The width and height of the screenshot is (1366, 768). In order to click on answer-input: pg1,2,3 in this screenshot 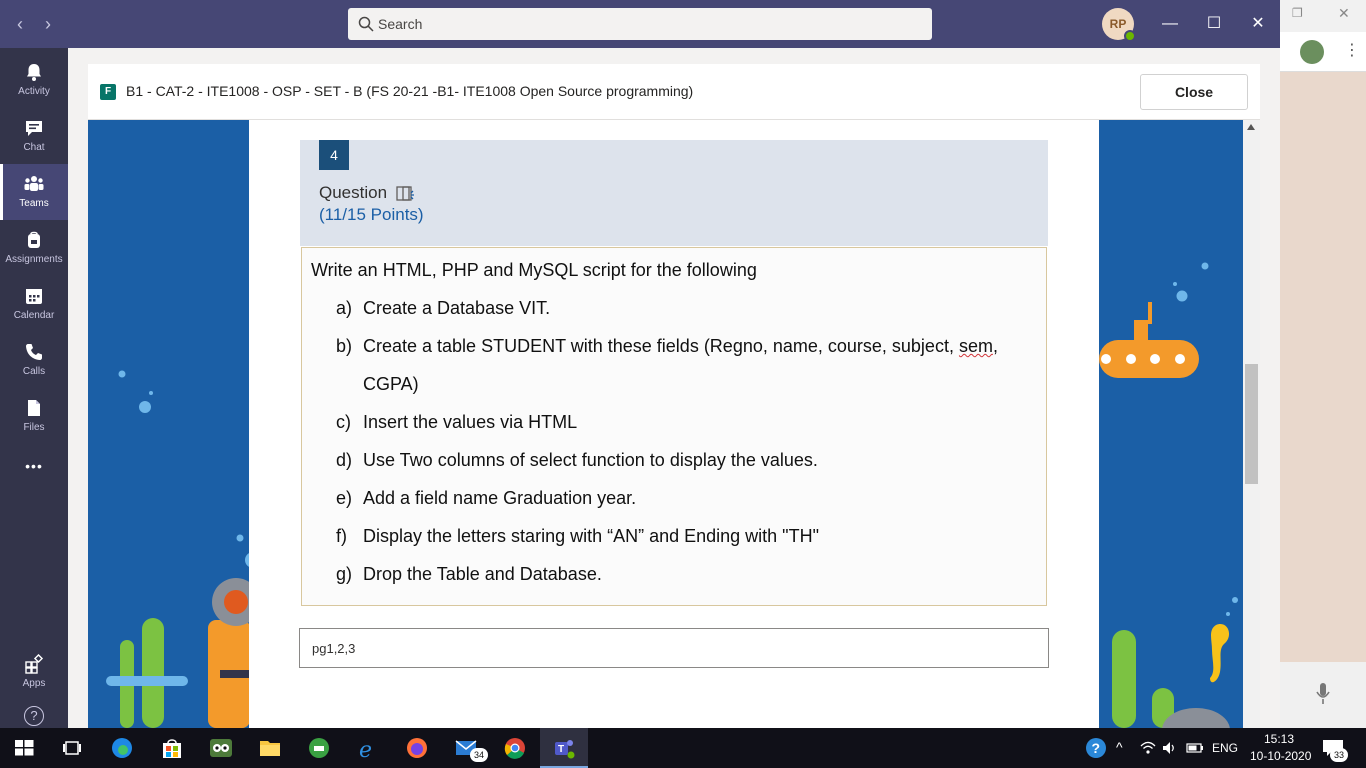, I will do `click(674, 648)`.